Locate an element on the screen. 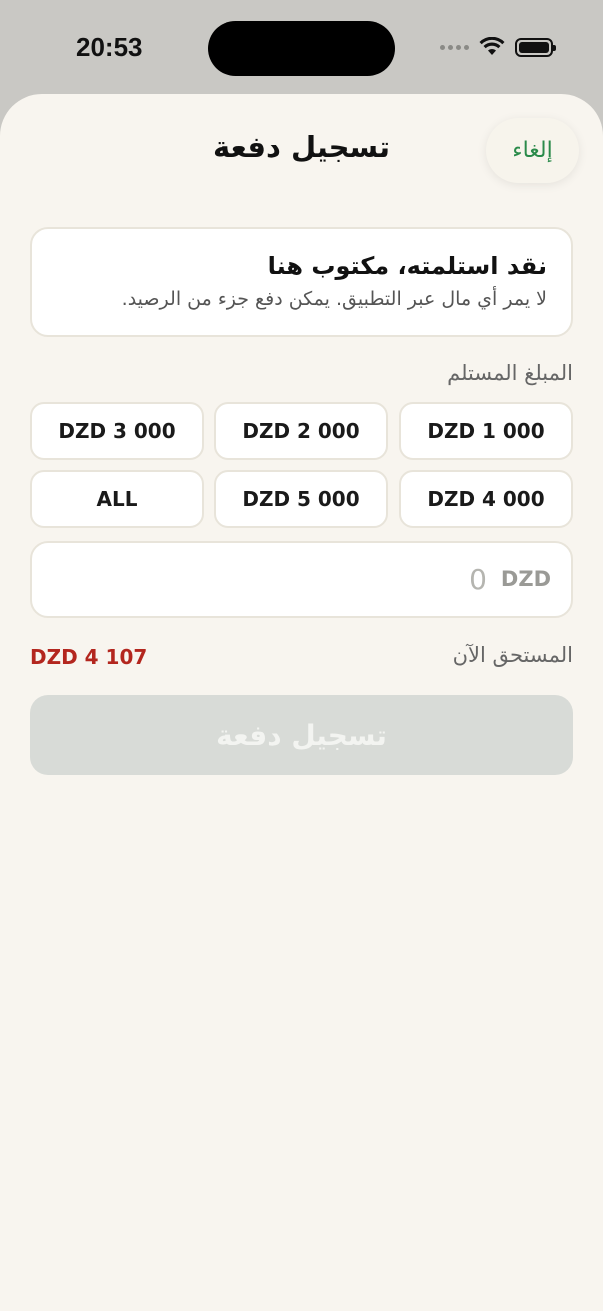 The image size is (603, 1311). info-card-title: نقد استلمته، مكتوب هنا is located at coordinates (407, 266).